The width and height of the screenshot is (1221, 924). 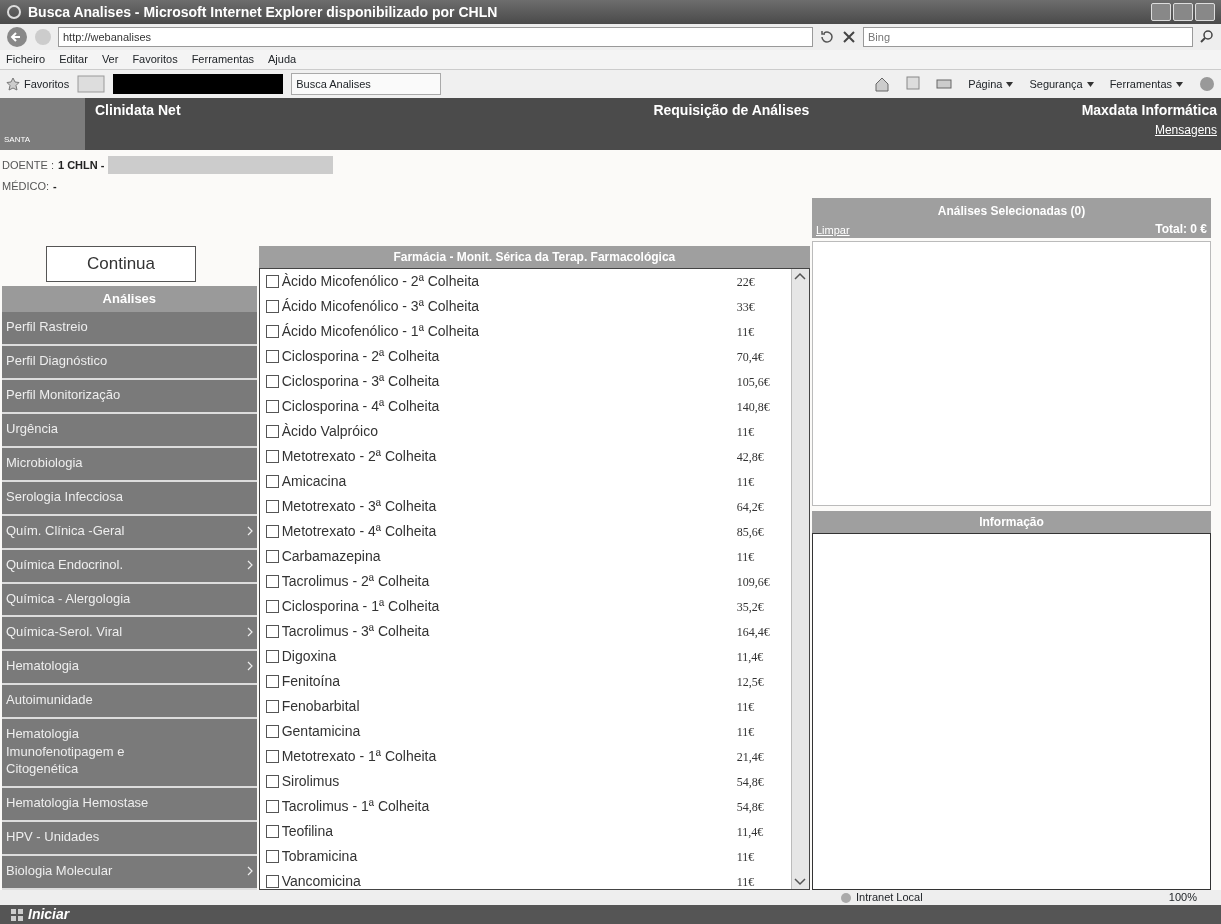 I want to click on analysis-name: Ciclosporina - 4ª Colheita, so click(x=361, y=406).